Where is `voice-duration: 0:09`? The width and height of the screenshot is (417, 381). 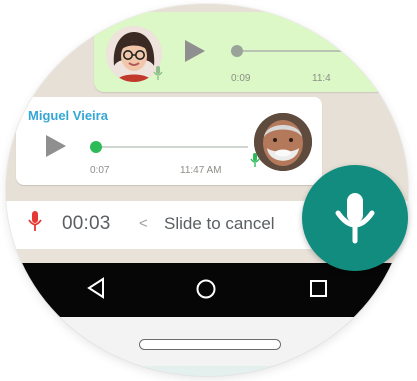 voice-duration: 0:09 is located at coordinates (241, 78).